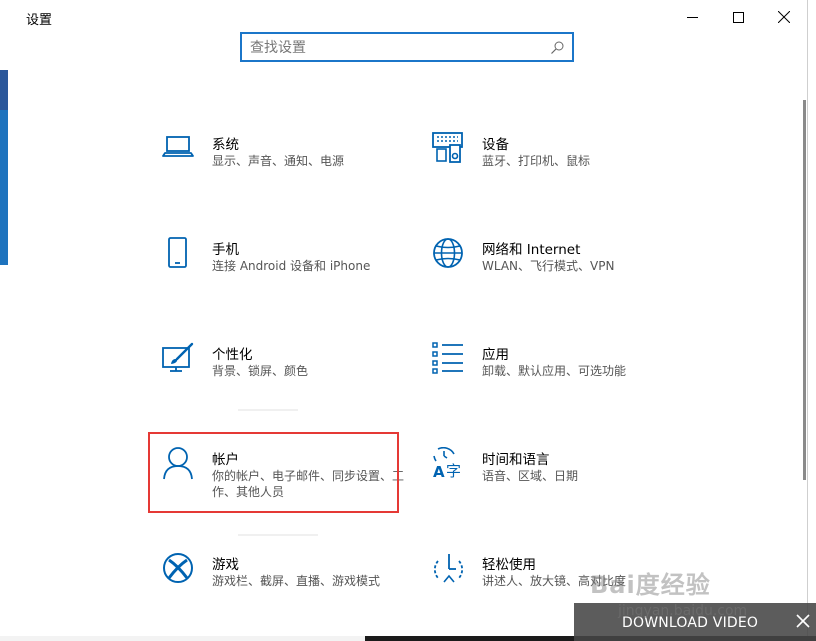 The image size is (816, 641). Describe the element at coordinates (531, 250) in the screenshot. I see `tile-title: 网络和 Internet` at that location.